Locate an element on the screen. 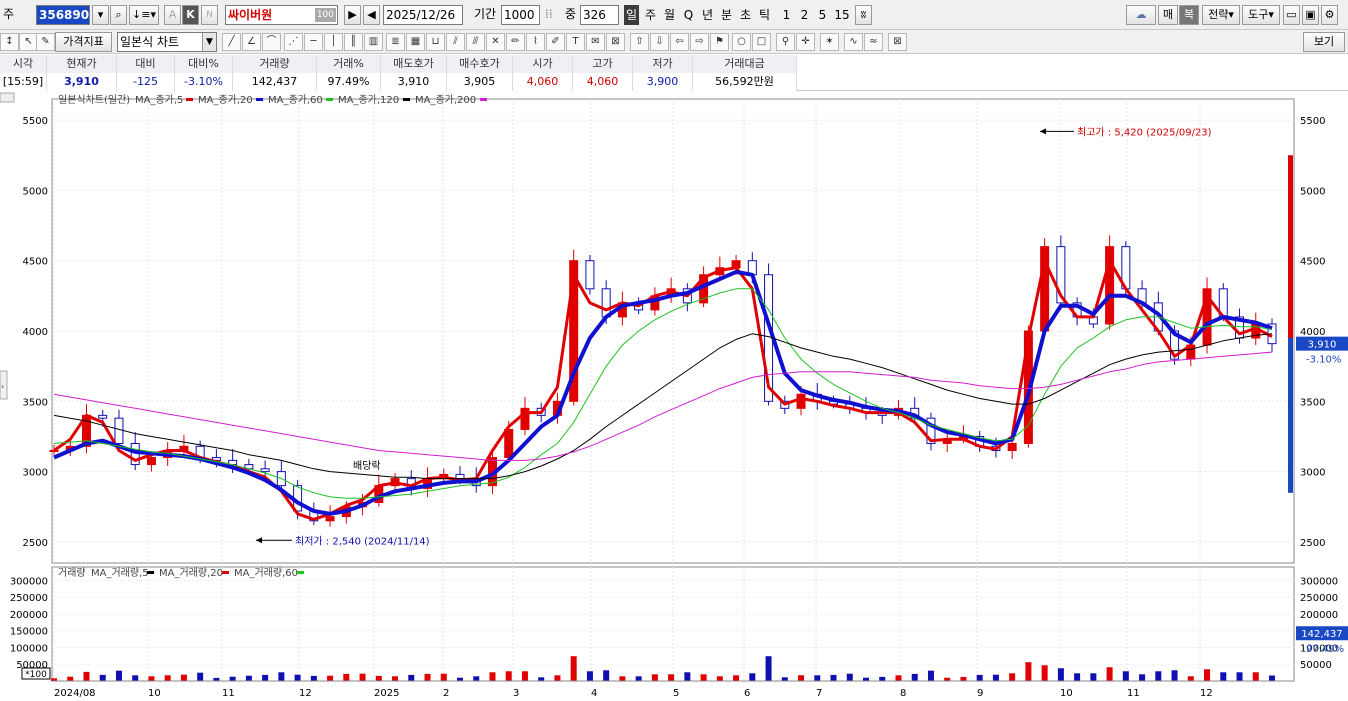 The width and height of the screenshot is (1348, 701). code-dropdown-button: ▾ is located at coordinates (100, 15).